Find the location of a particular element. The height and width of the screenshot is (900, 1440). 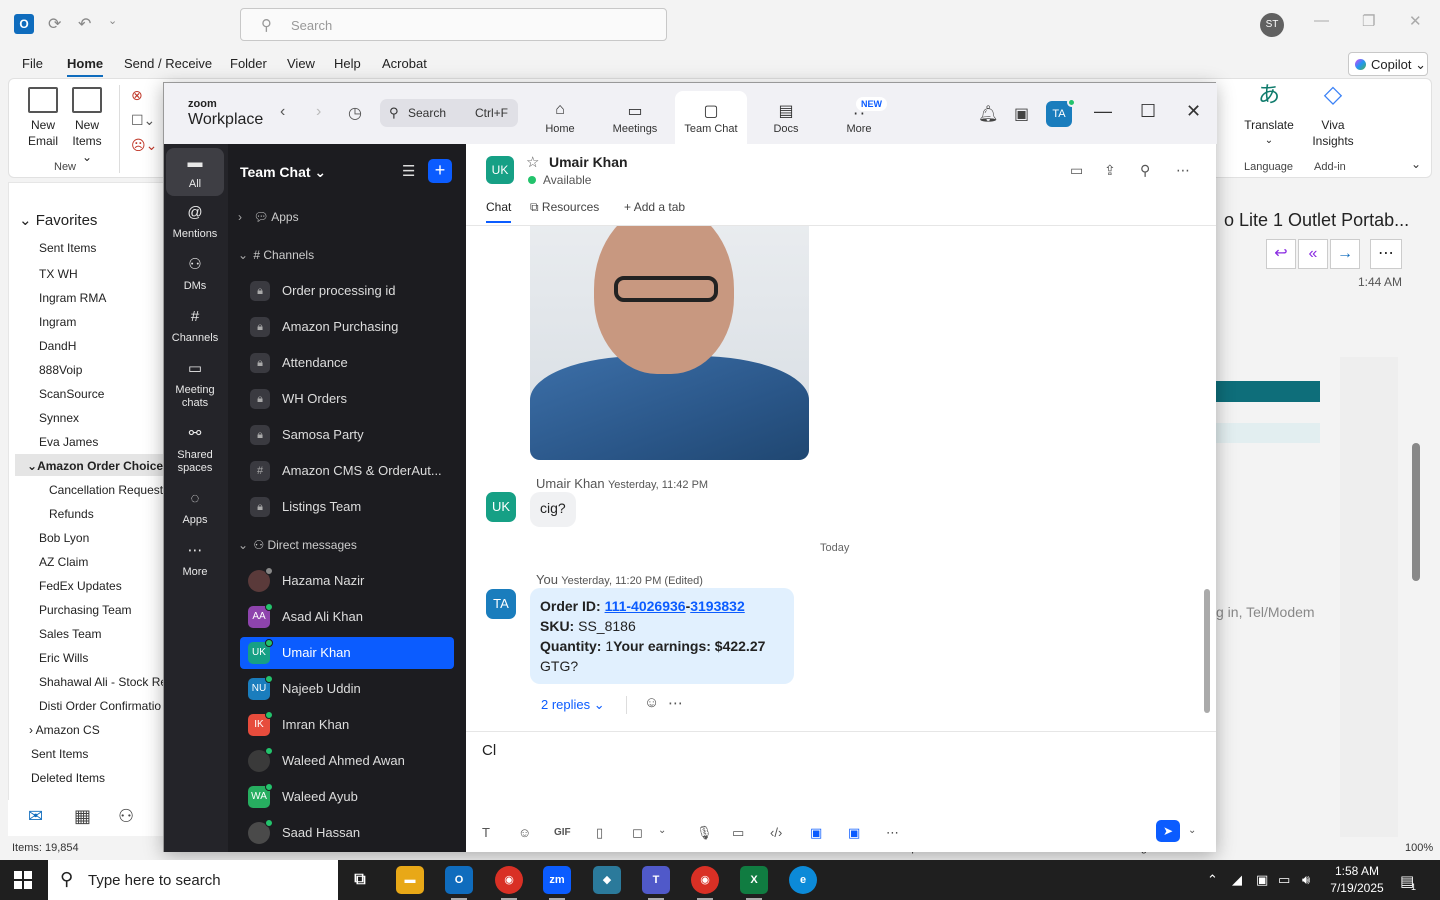

folder-dandh: DandH is located at coordinates (57, 346).